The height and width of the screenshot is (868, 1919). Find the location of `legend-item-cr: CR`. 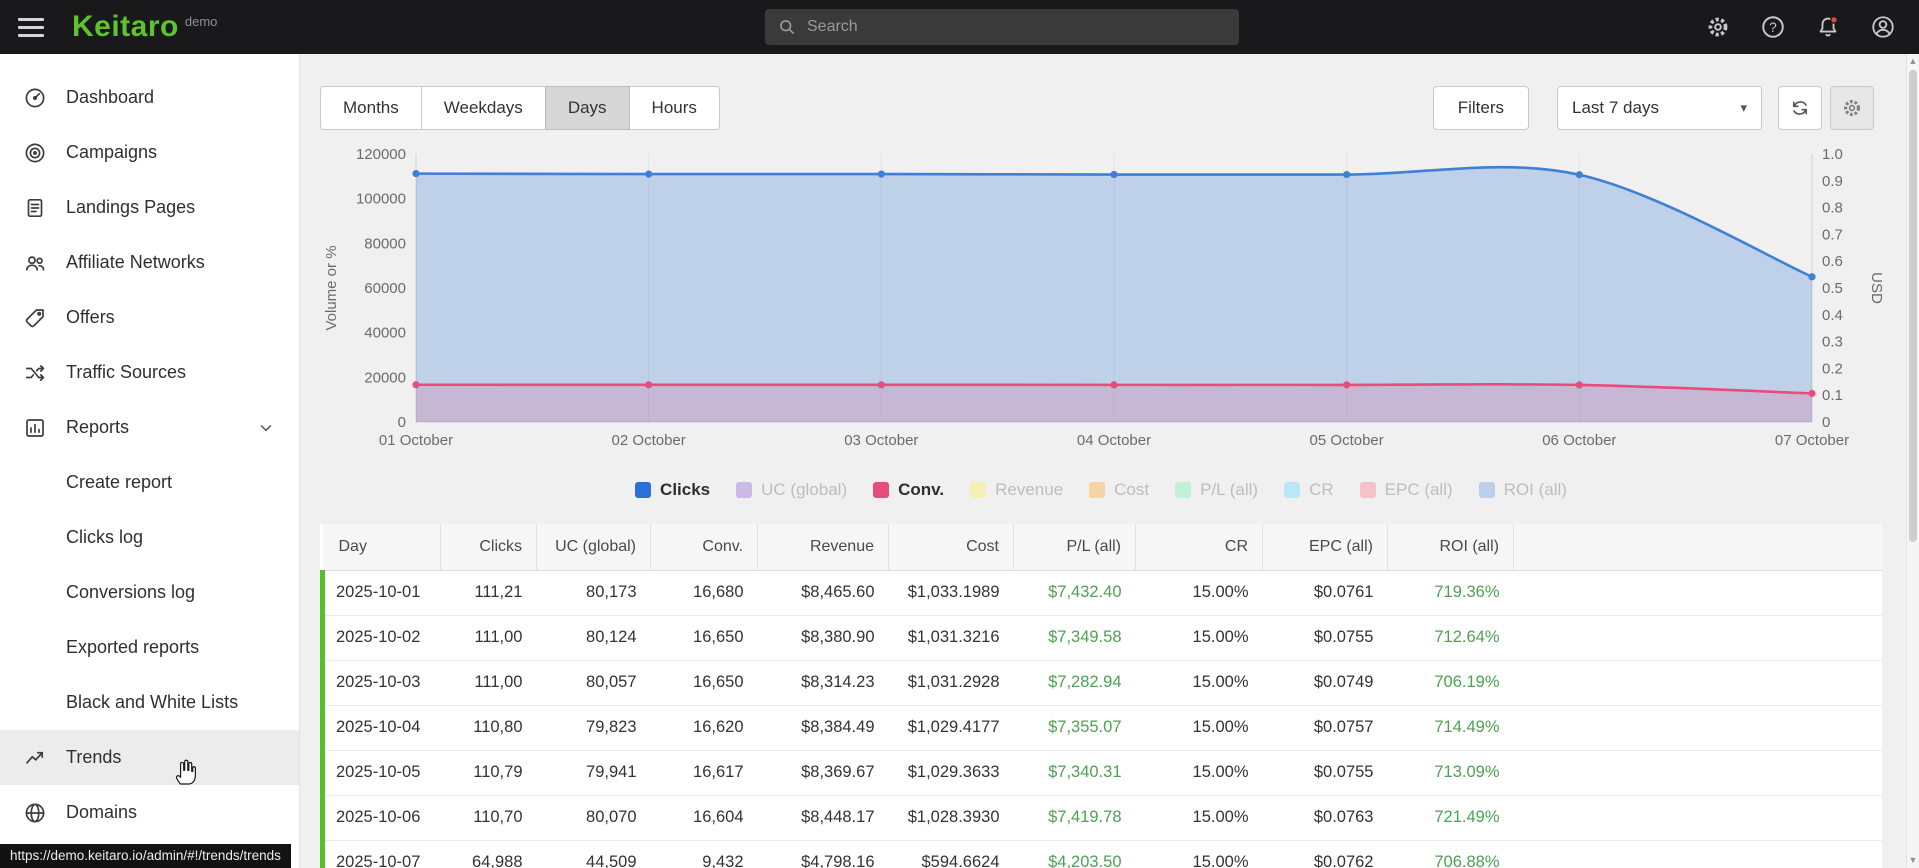

legend-item-cr: CR is located at coordinates (1309, 490).